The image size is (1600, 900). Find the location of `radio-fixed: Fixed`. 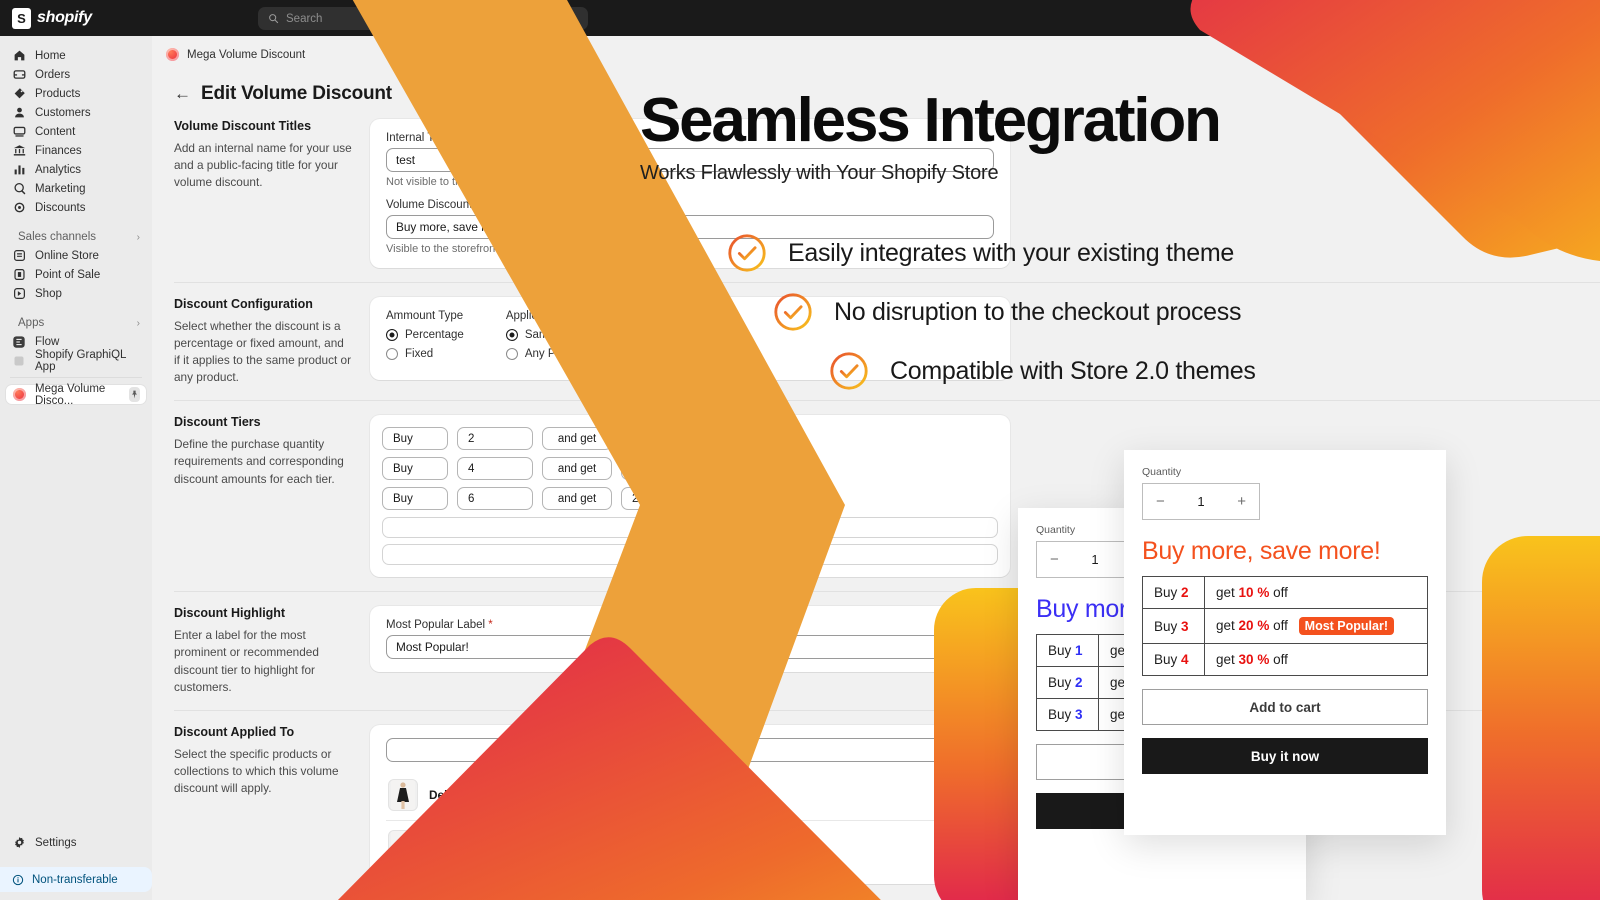

radio-fixed: Fixed is located at coordinates (425, 354).